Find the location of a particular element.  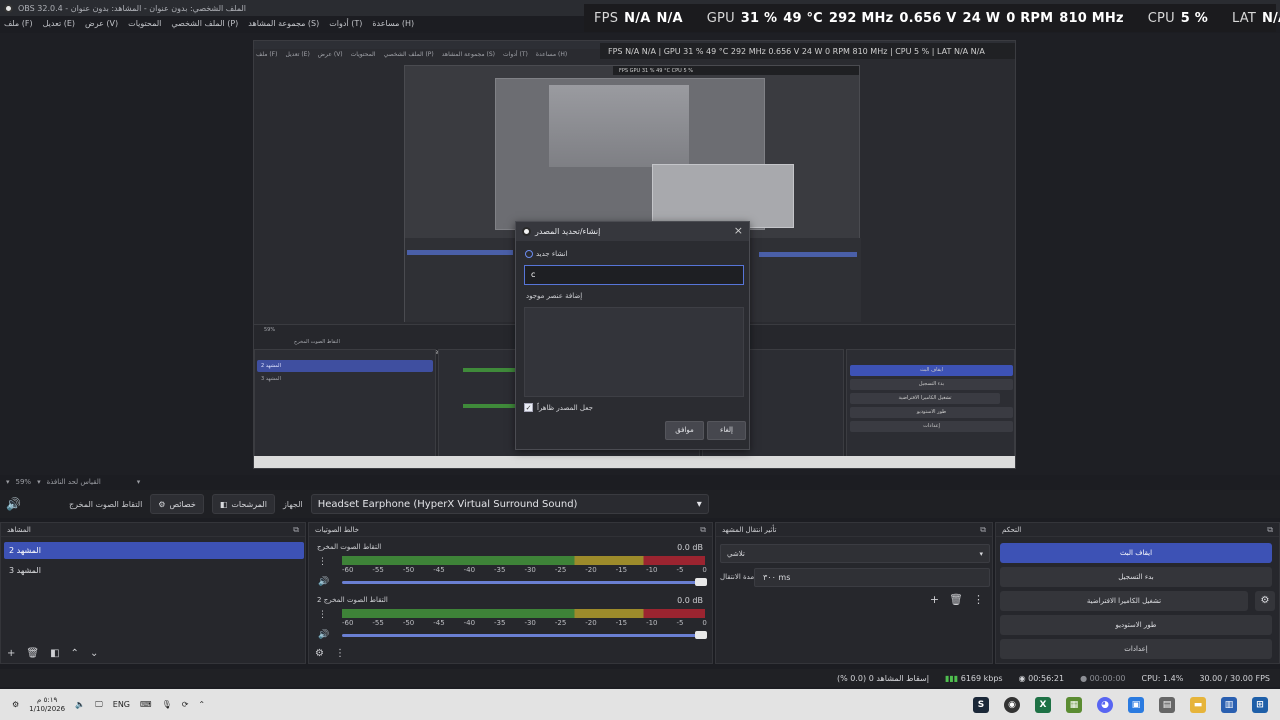

studio-mode-button: طور الاستوديو is located at coordinates (1136, 625).